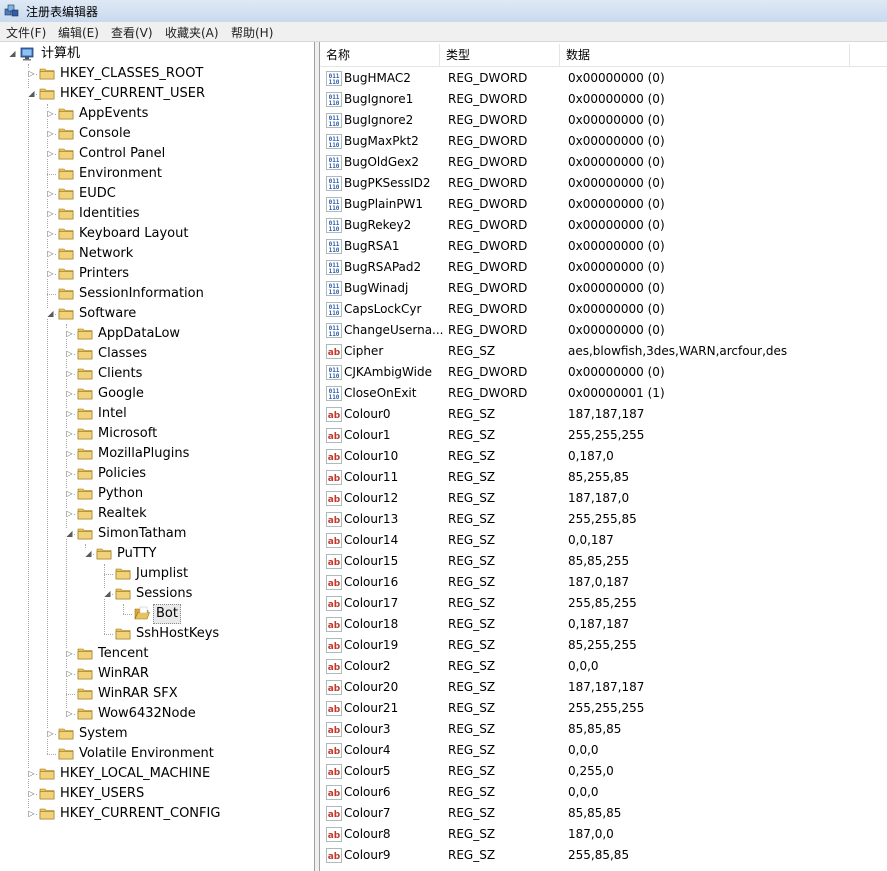 Image resolution: width=887 pixels, height=871 pixels. Describe the element at coordinates (157, 414) in the screenshot. I see `tree-node-intel: ▷ Intel` at that location.